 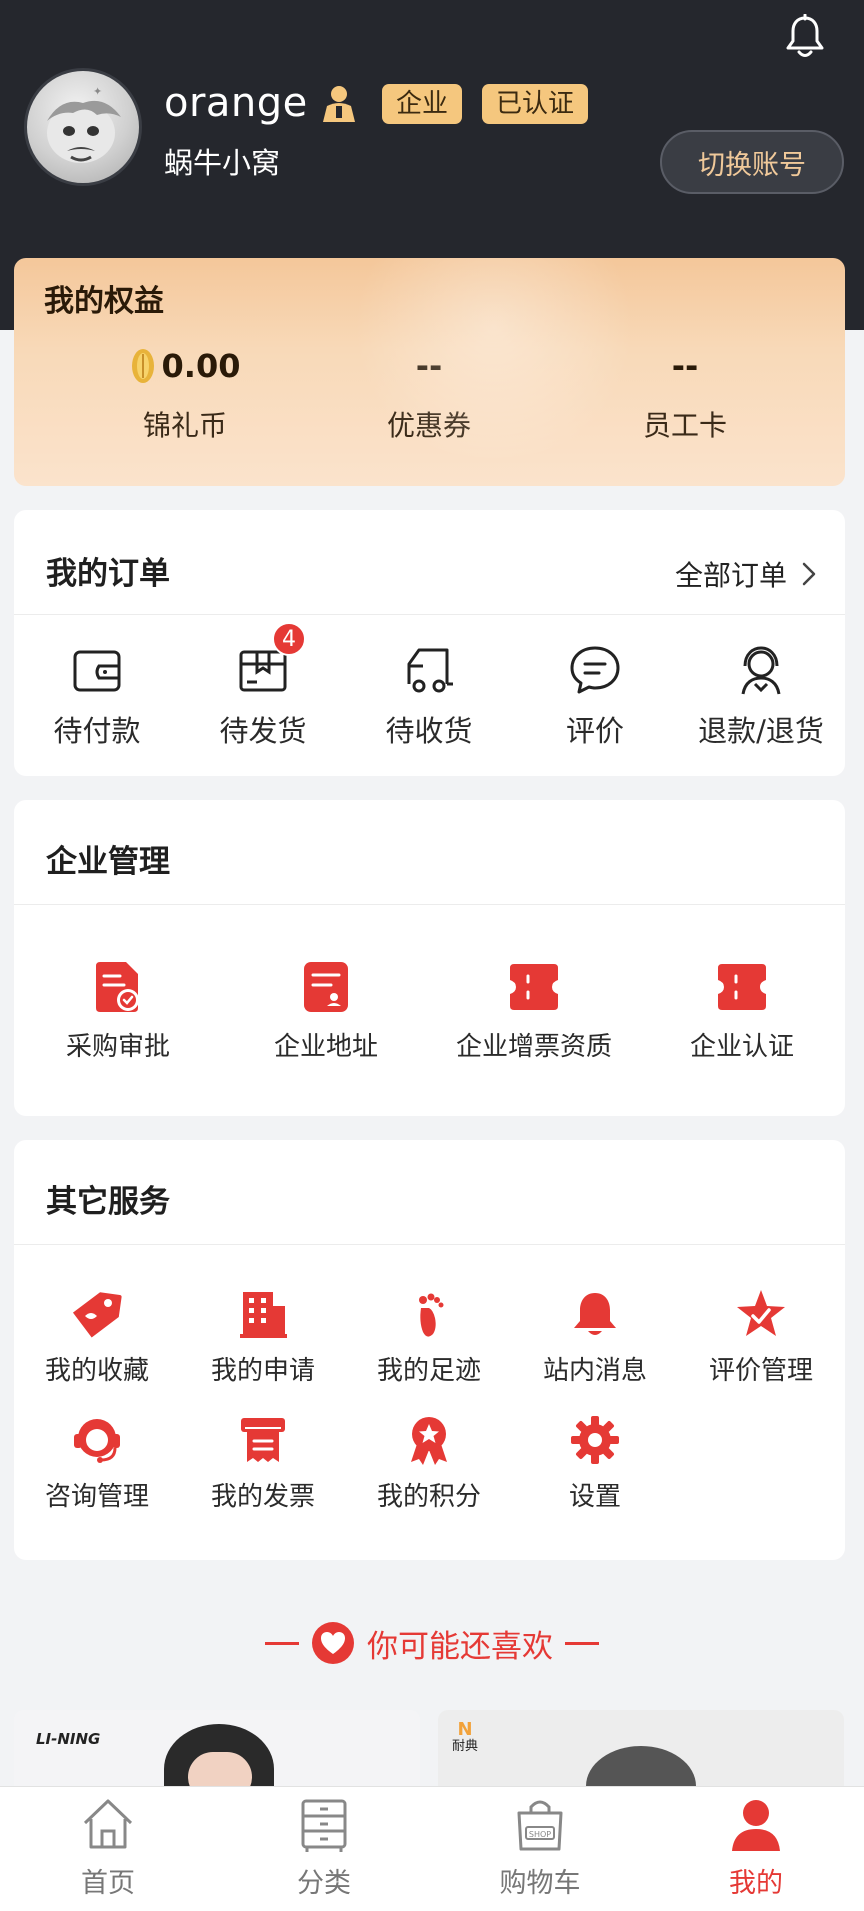 What do you see at coordinates (429, 614) in the screenshot?
I see `orders-divider` at bounding box center [429, 614].